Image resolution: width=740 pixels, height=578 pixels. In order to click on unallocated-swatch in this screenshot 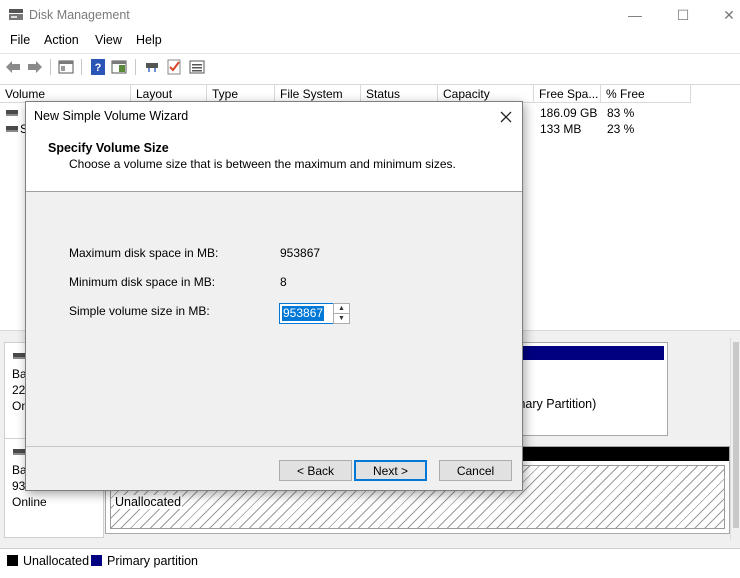, I will do `click(12, 560)`.